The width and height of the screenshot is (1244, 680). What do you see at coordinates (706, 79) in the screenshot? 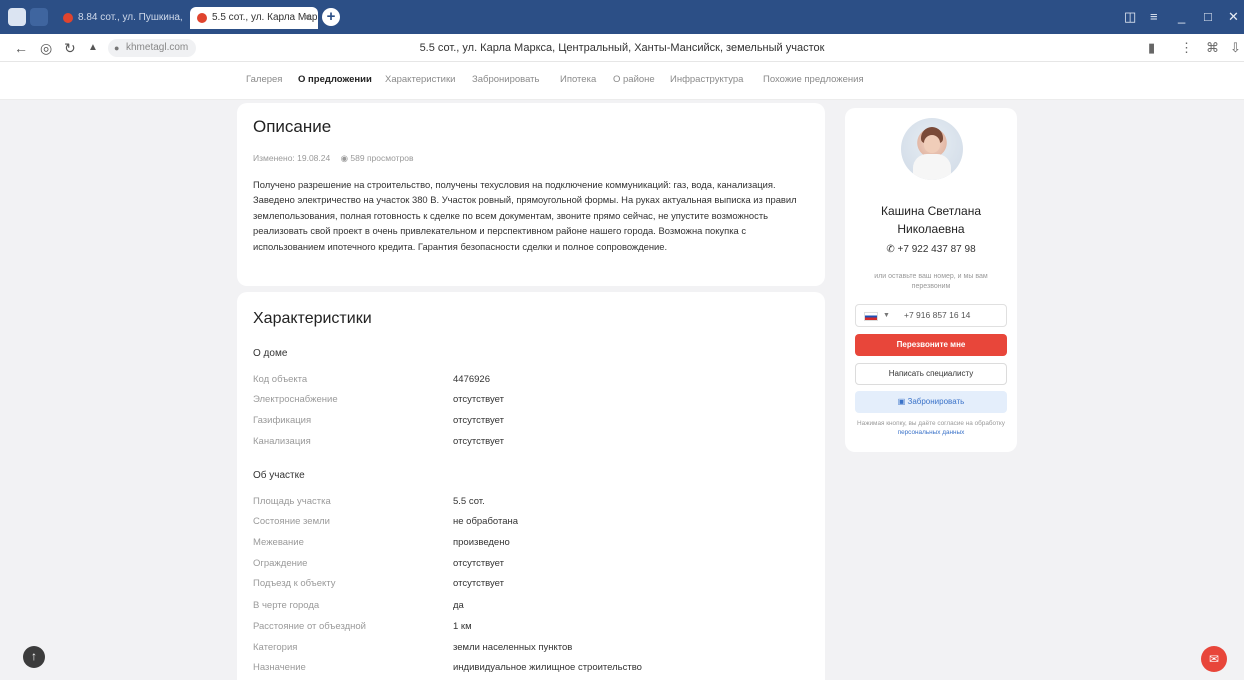
I see `nav-infrastructure: Инфраструктура` at bounding box center [706, 79].